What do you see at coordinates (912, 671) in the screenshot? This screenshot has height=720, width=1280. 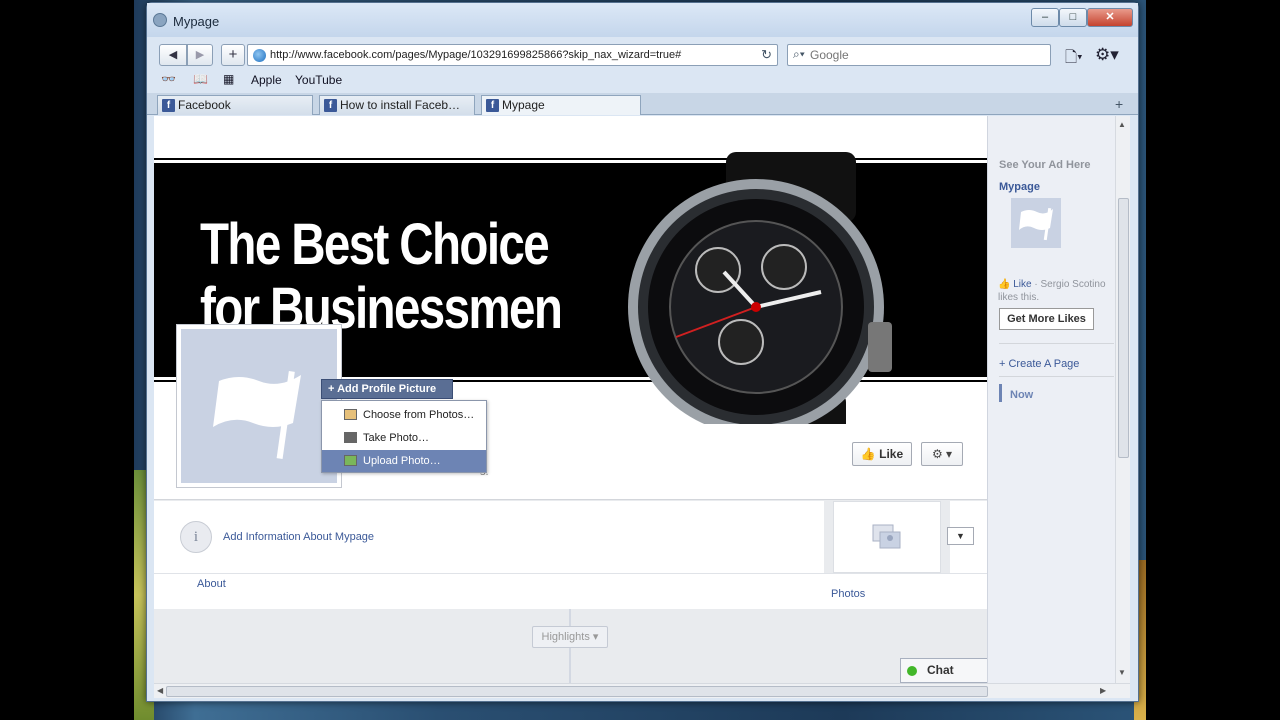 I see `chat-online-icon` at bounding box center [912, 671].